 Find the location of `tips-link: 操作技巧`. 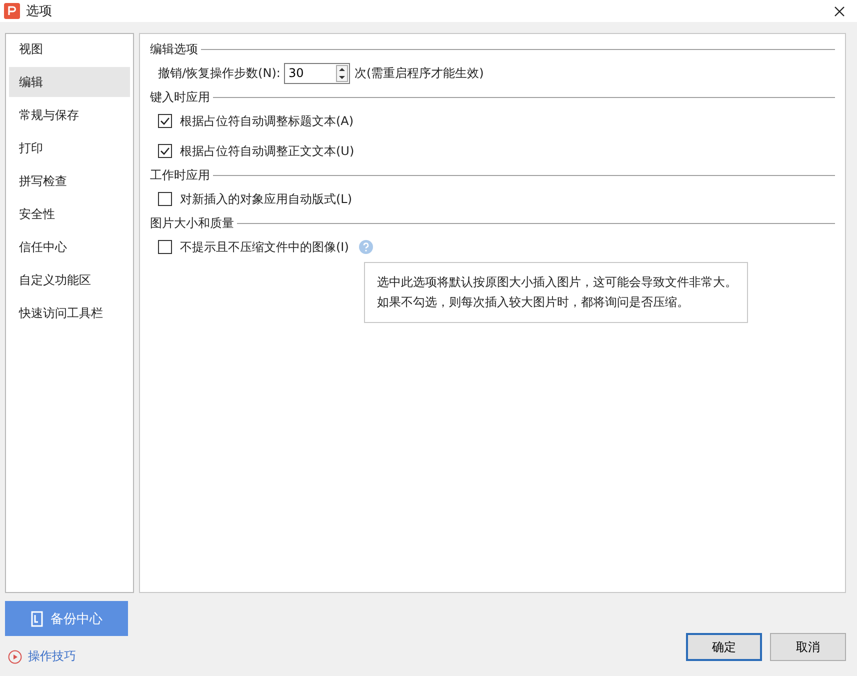

tips-link: 操作技巧 is located at coordinates (66, 656).